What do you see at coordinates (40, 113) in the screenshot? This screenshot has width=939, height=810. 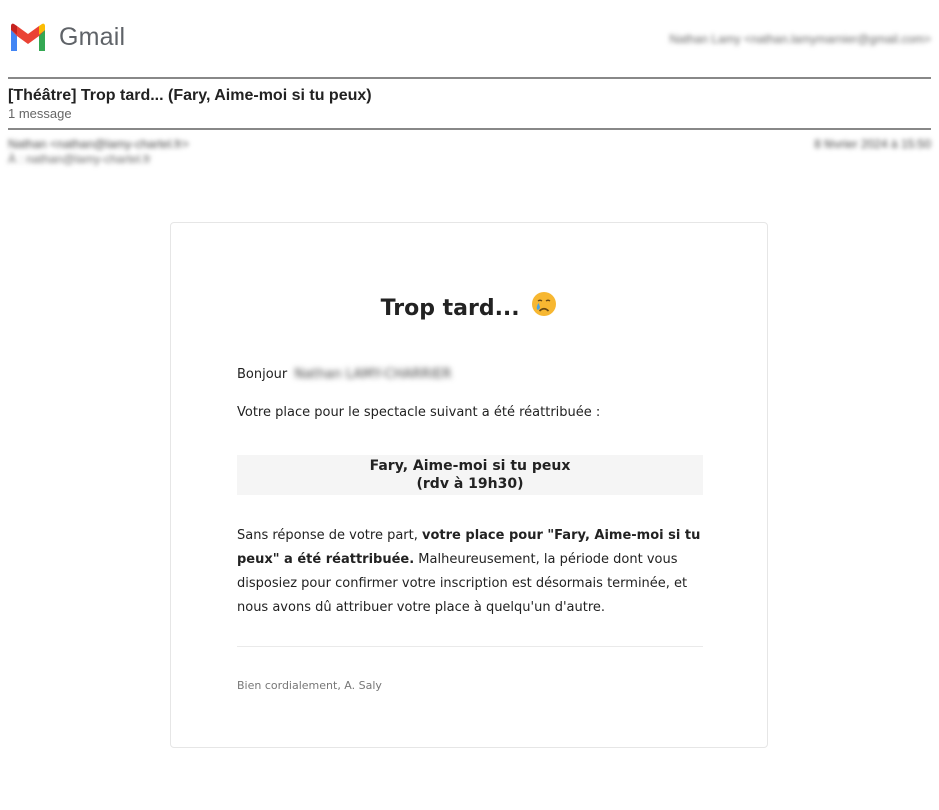 I see `message-count: 1 message` at bounding box center [40, 113].